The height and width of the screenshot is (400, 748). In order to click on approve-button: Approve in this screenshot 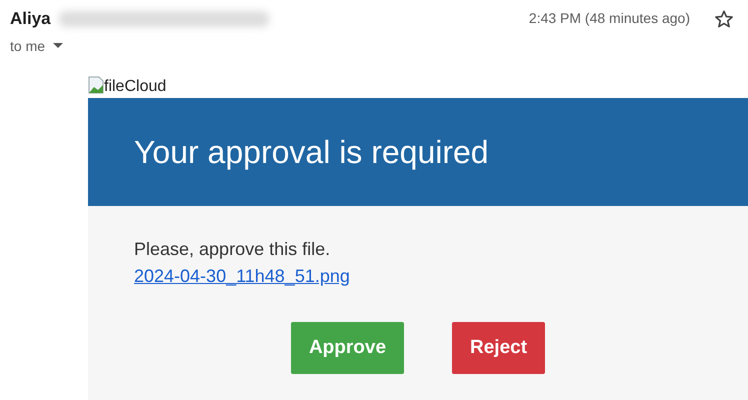, I will do `click(347, 348)`.